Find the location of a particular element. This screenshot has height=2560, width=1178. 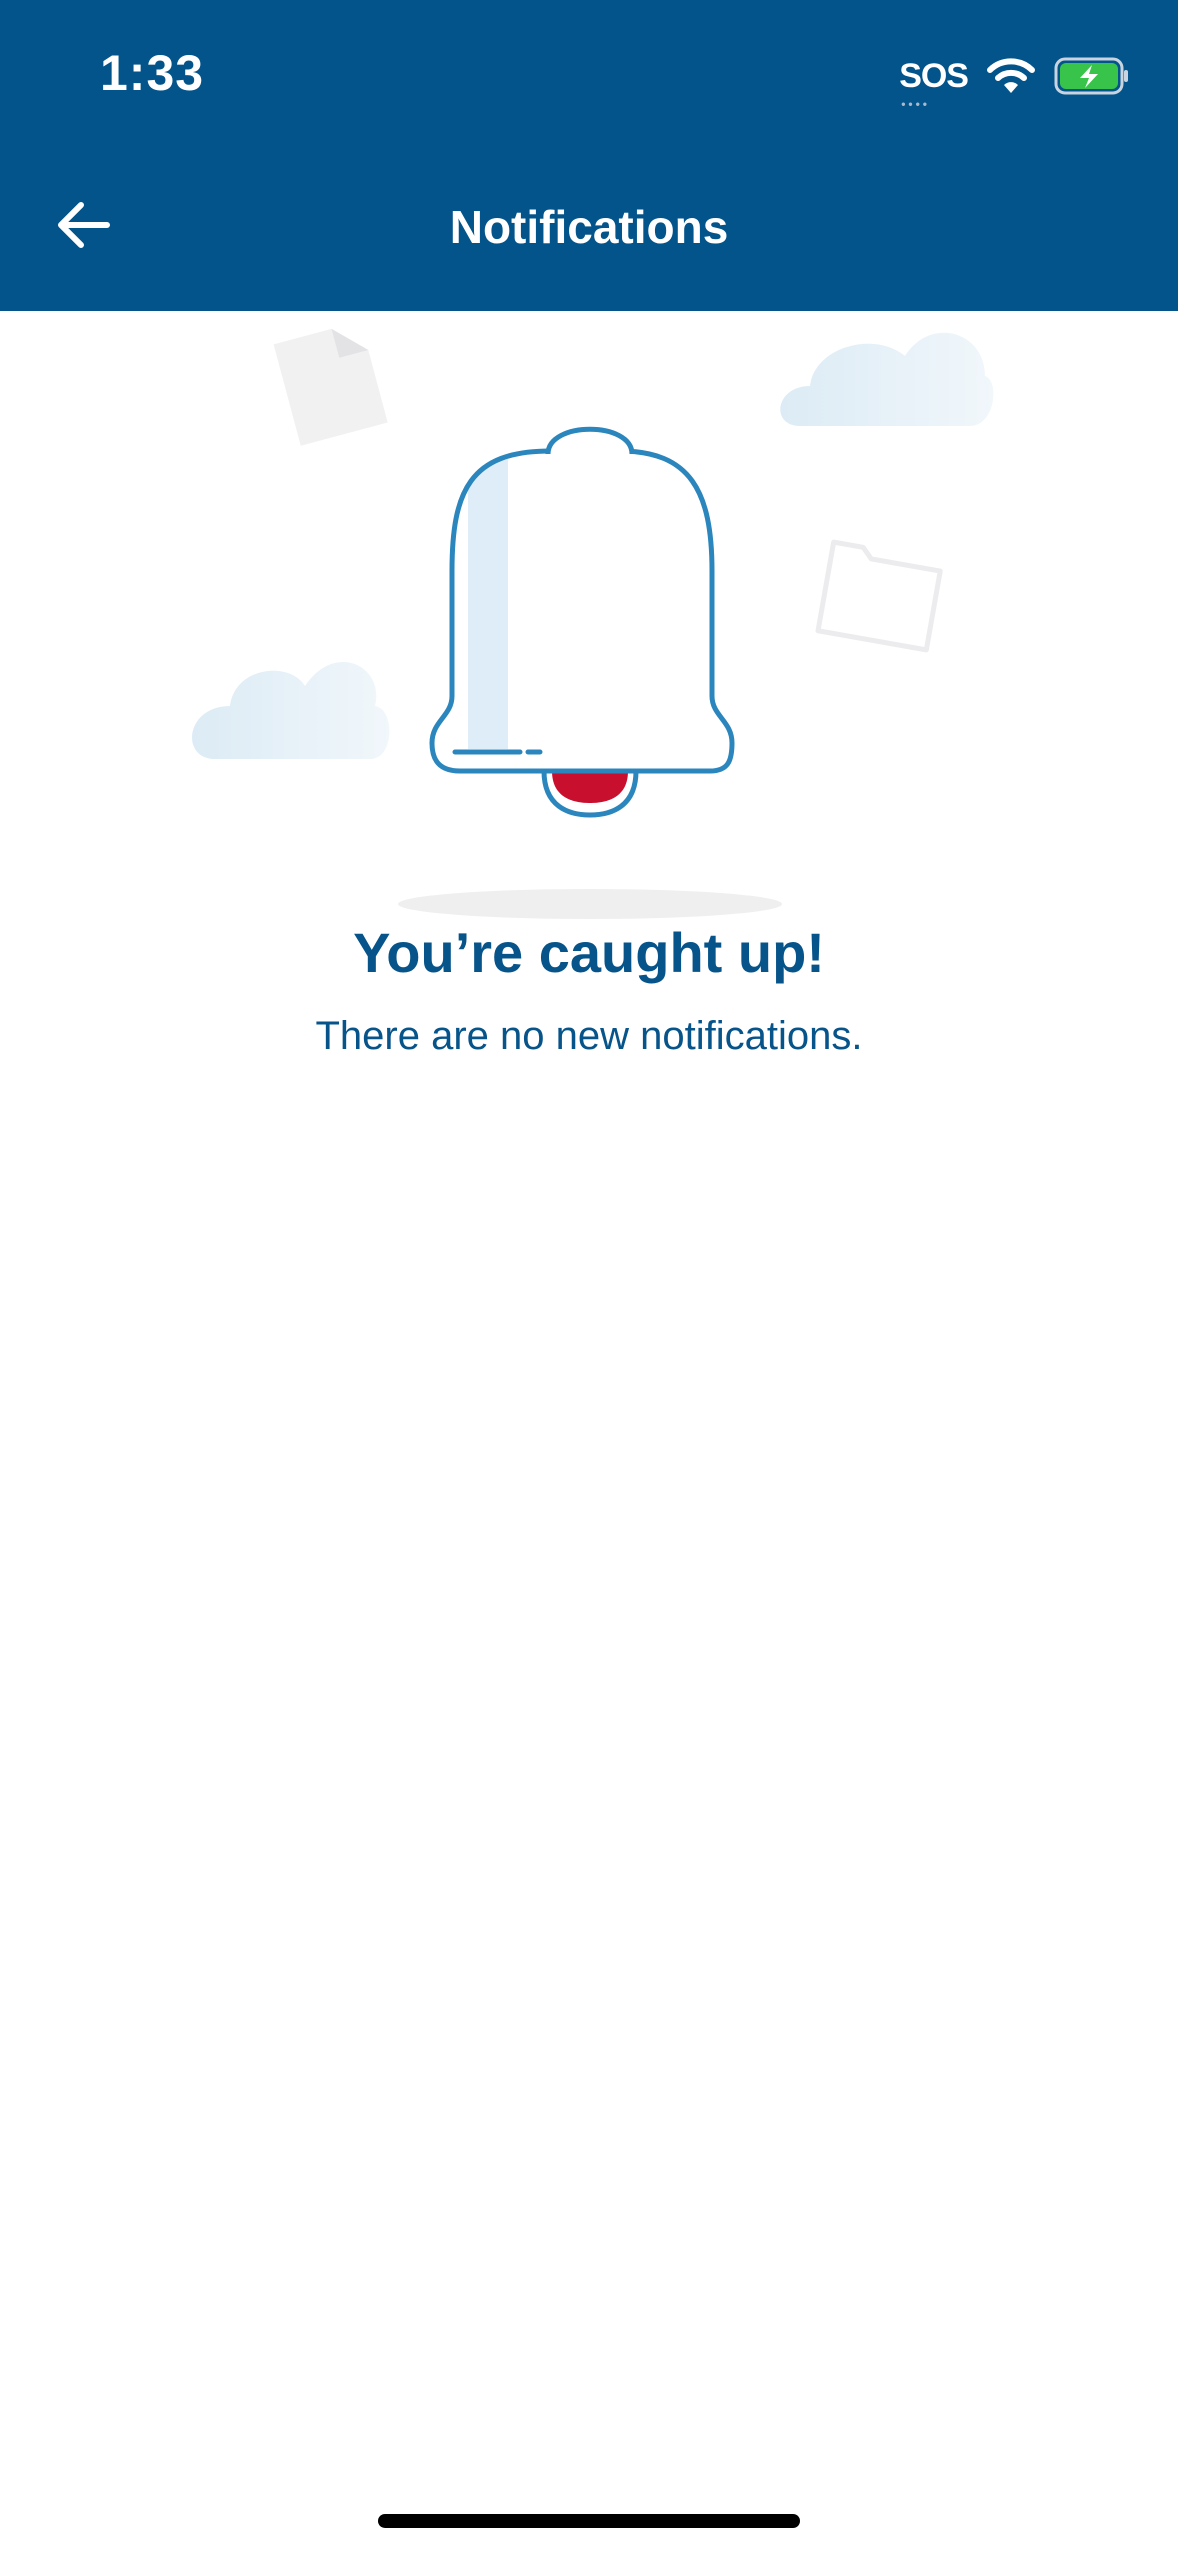

folder-icon is located at coordinates (879, 596).